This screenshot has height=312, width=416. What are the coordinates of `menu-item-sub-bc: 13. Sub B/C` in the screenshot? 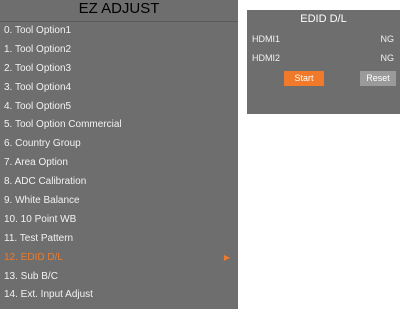 It's located at (119, 277).